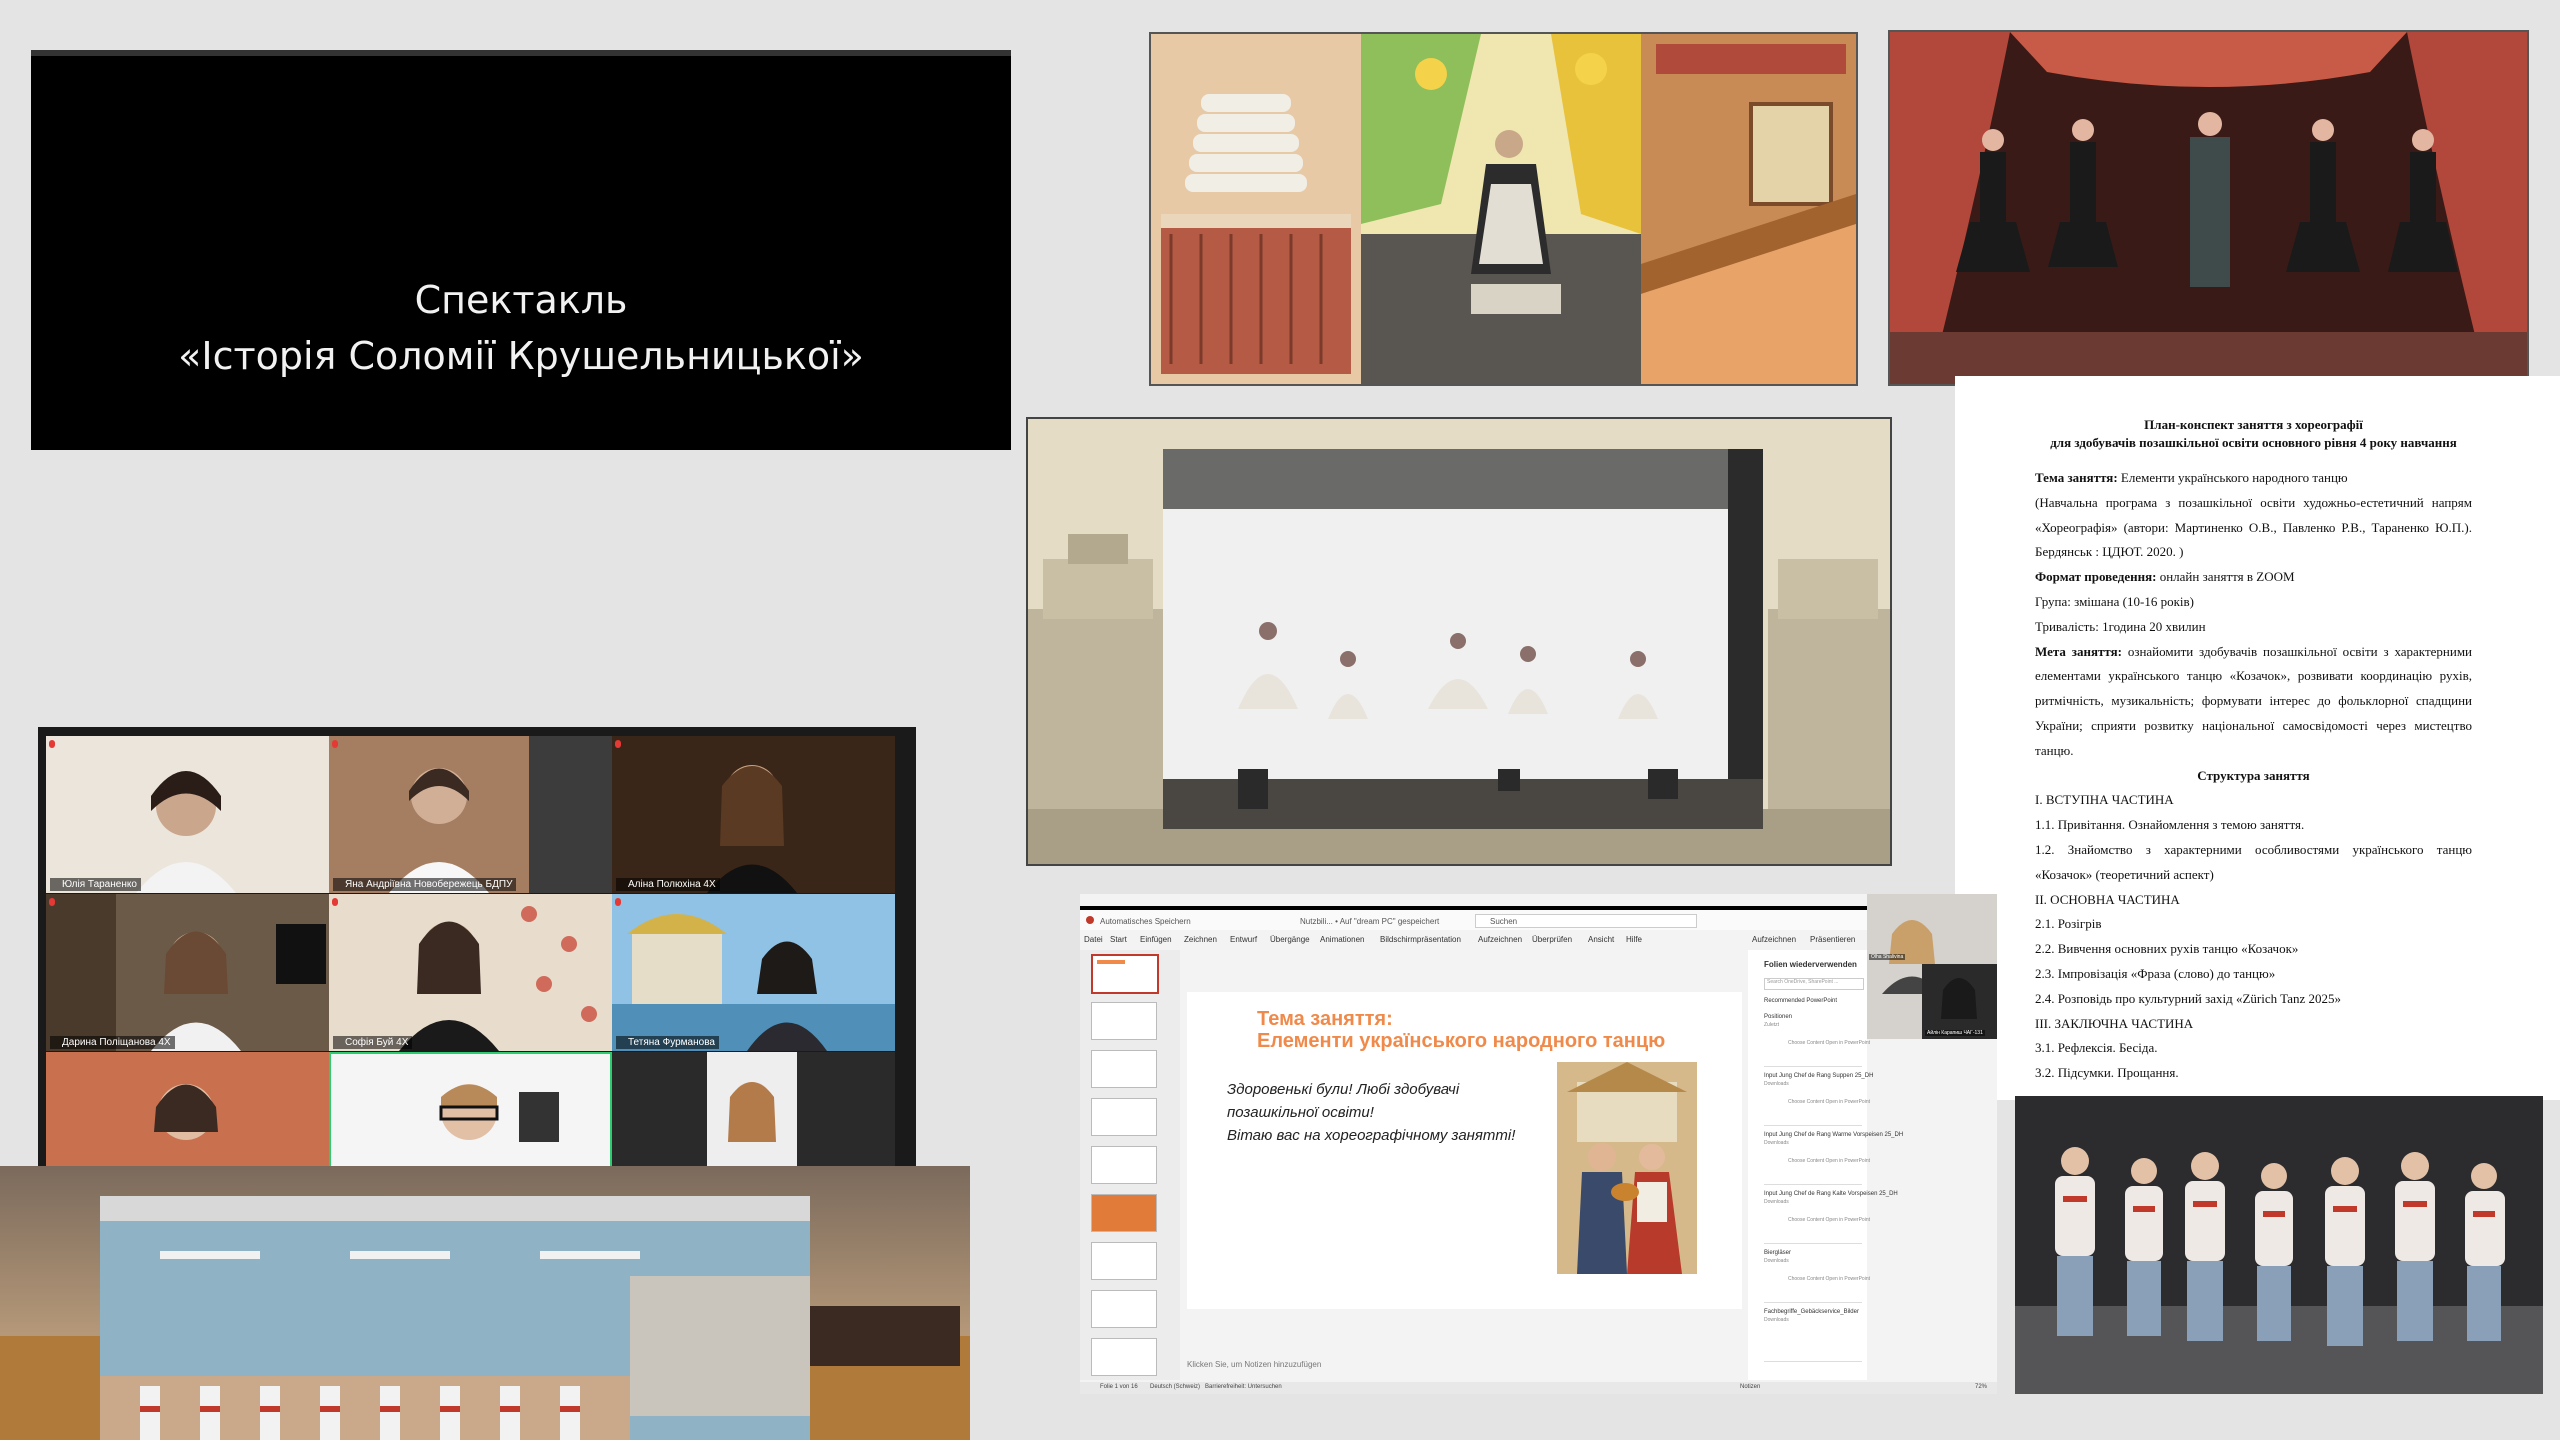 Image resolution: width=2560 pixels, height=1440 pixels. Describe the element at coordinates (112, 1042) in the screenshot. I see `participant-name: Дарина Поліщанова 4Х` at that location.